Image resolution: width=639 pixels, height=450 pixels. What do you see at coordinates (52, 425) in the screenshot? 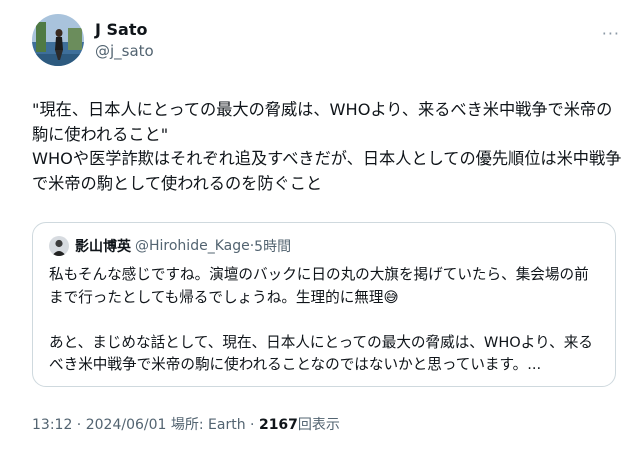
I see `tweet-time: 13:12` at bounding box center [52, 425].